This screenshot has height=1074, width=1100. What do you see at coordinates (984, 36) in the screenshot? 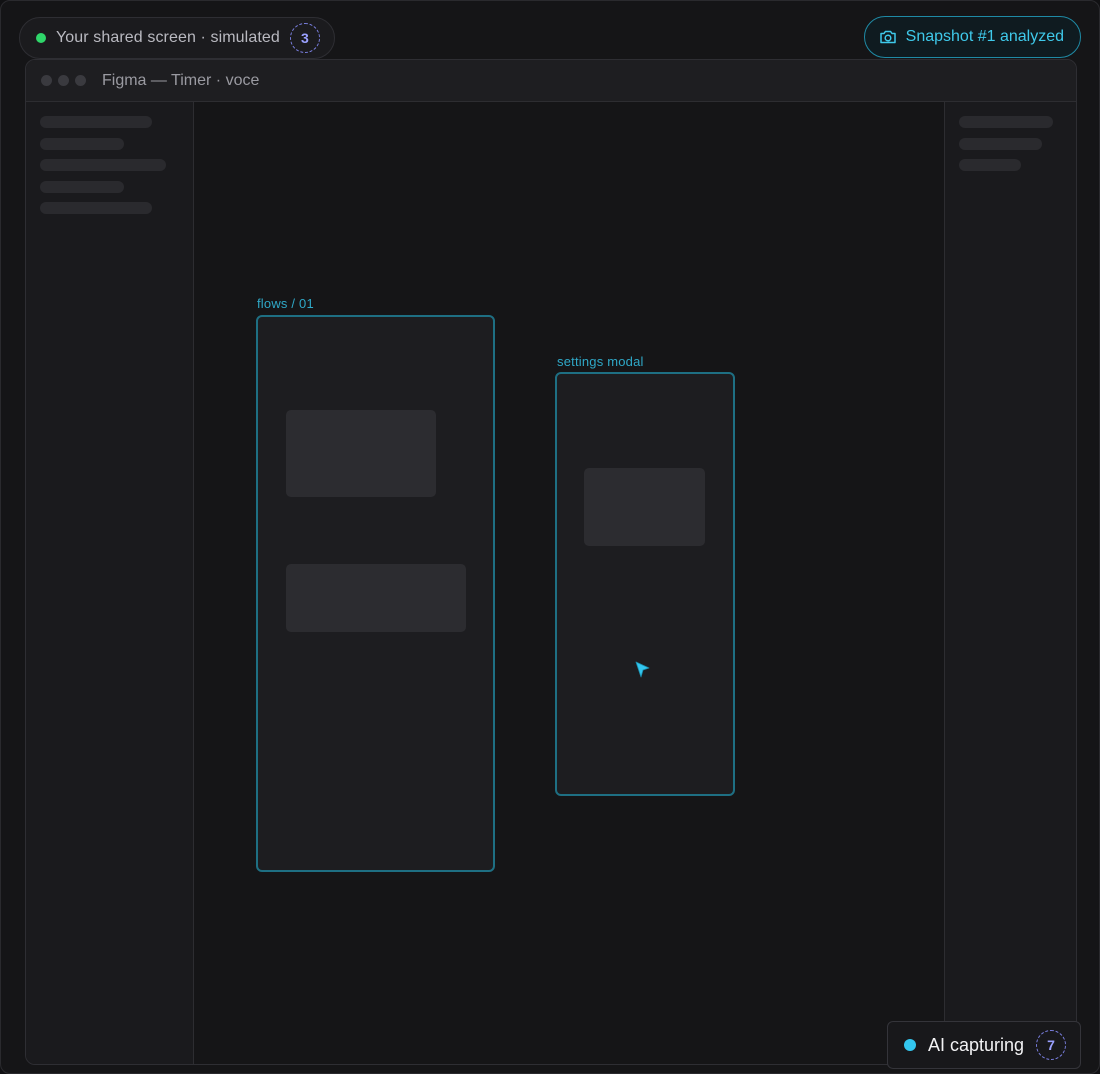
I see `snapshot-label: Snapshot #1 analyzed` at bounding box center [984, 36].